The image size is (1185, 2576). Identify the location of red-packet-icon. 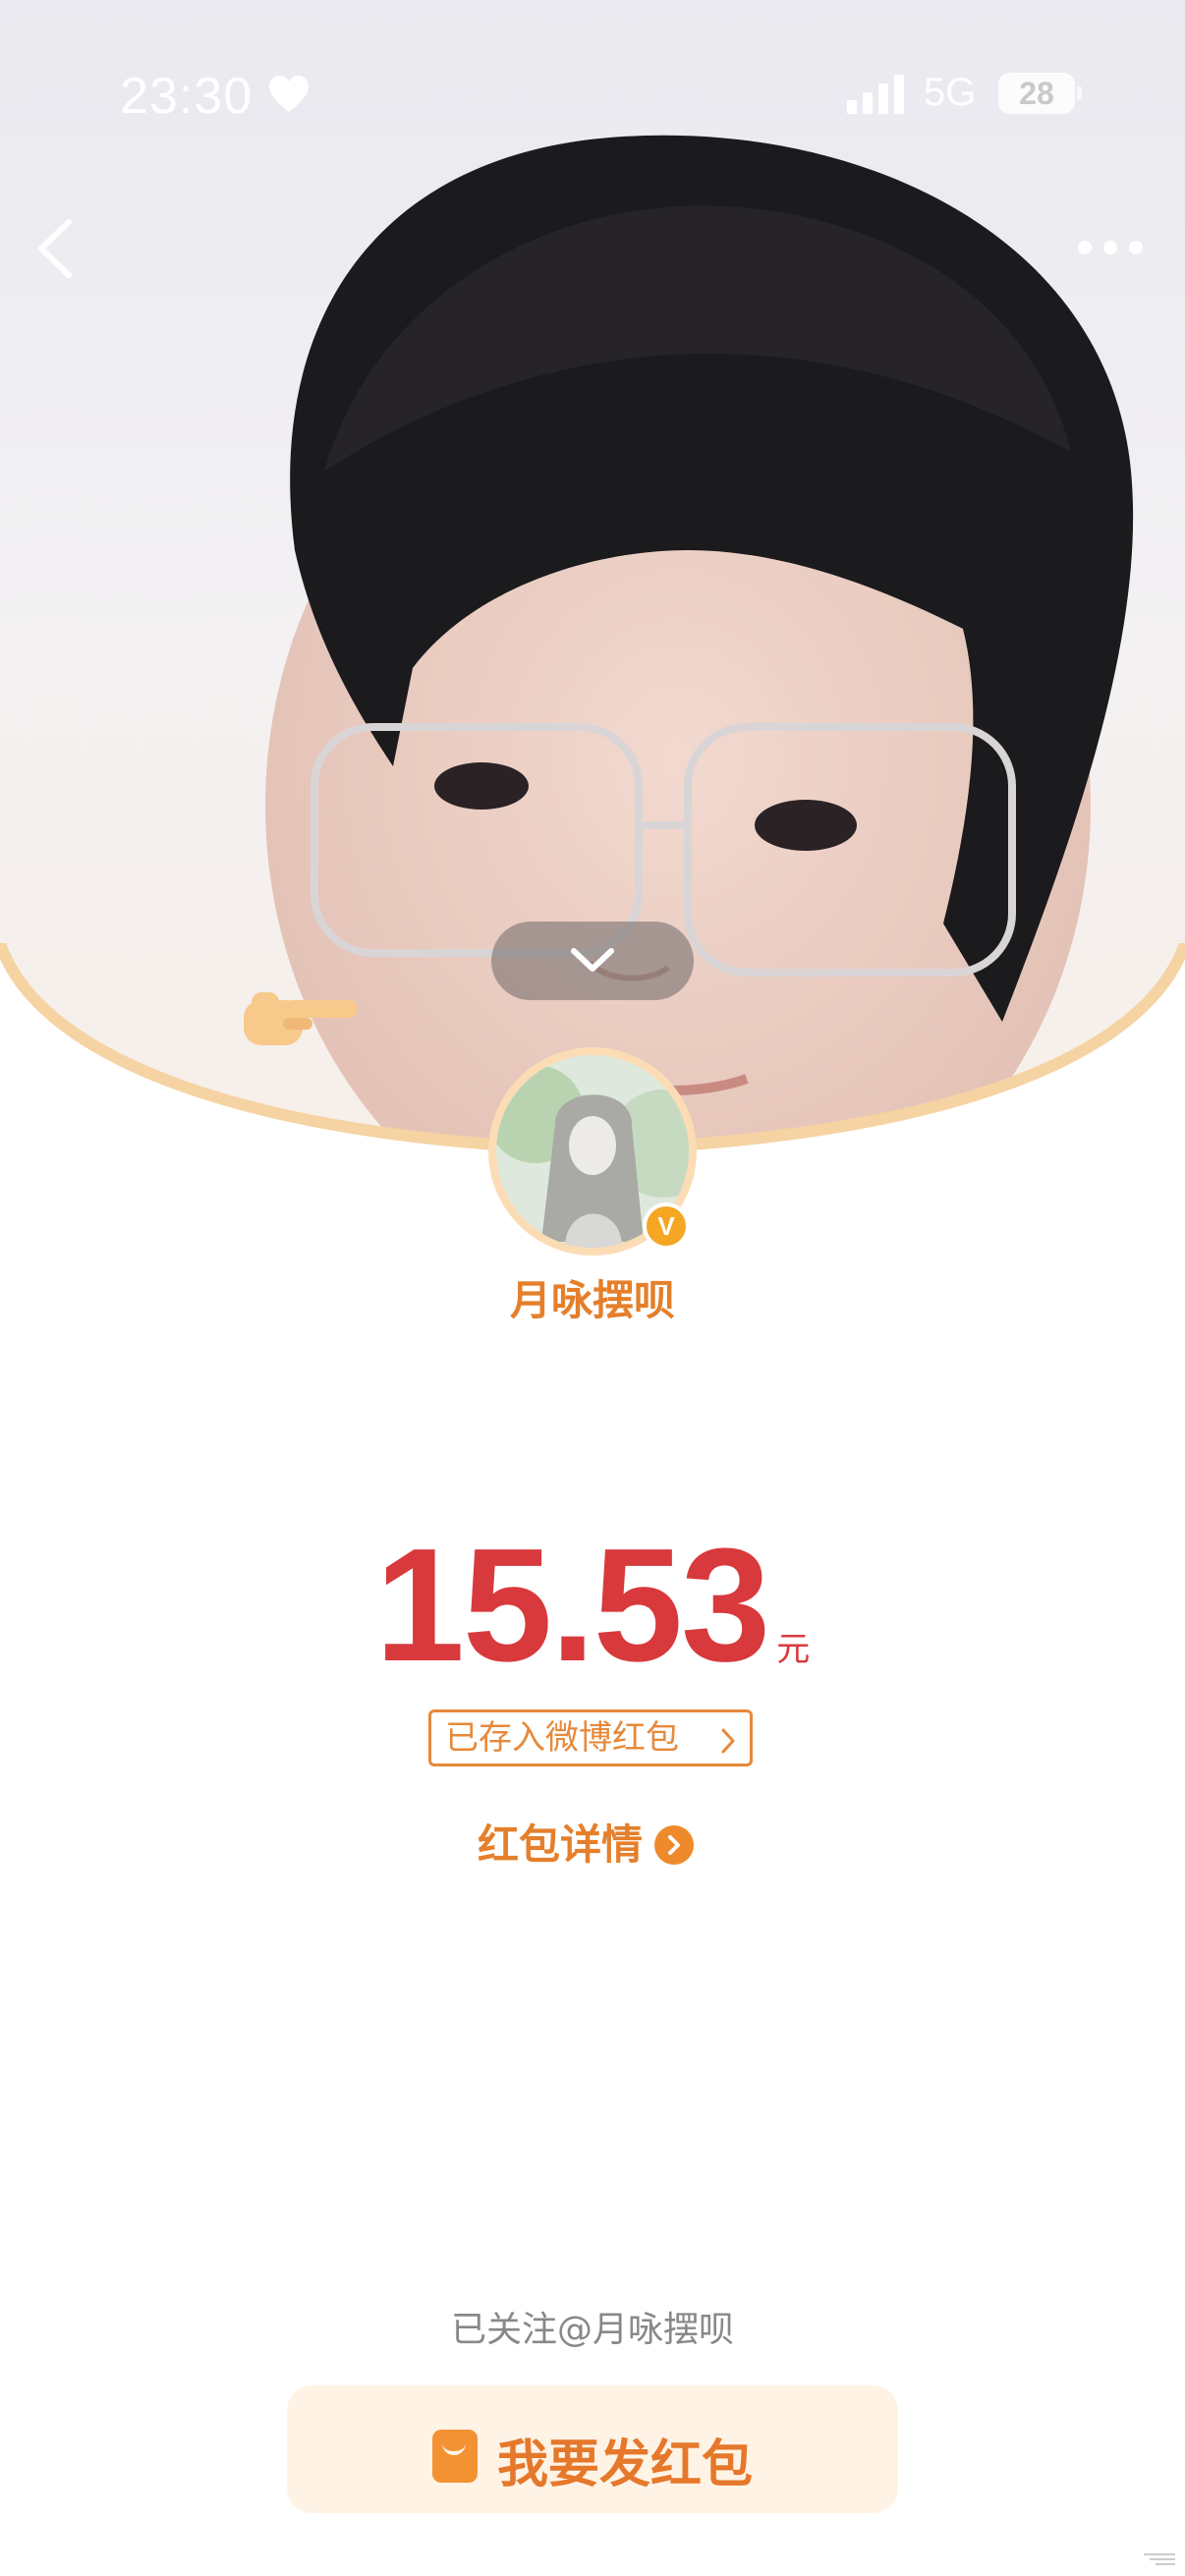
(455, 2456).